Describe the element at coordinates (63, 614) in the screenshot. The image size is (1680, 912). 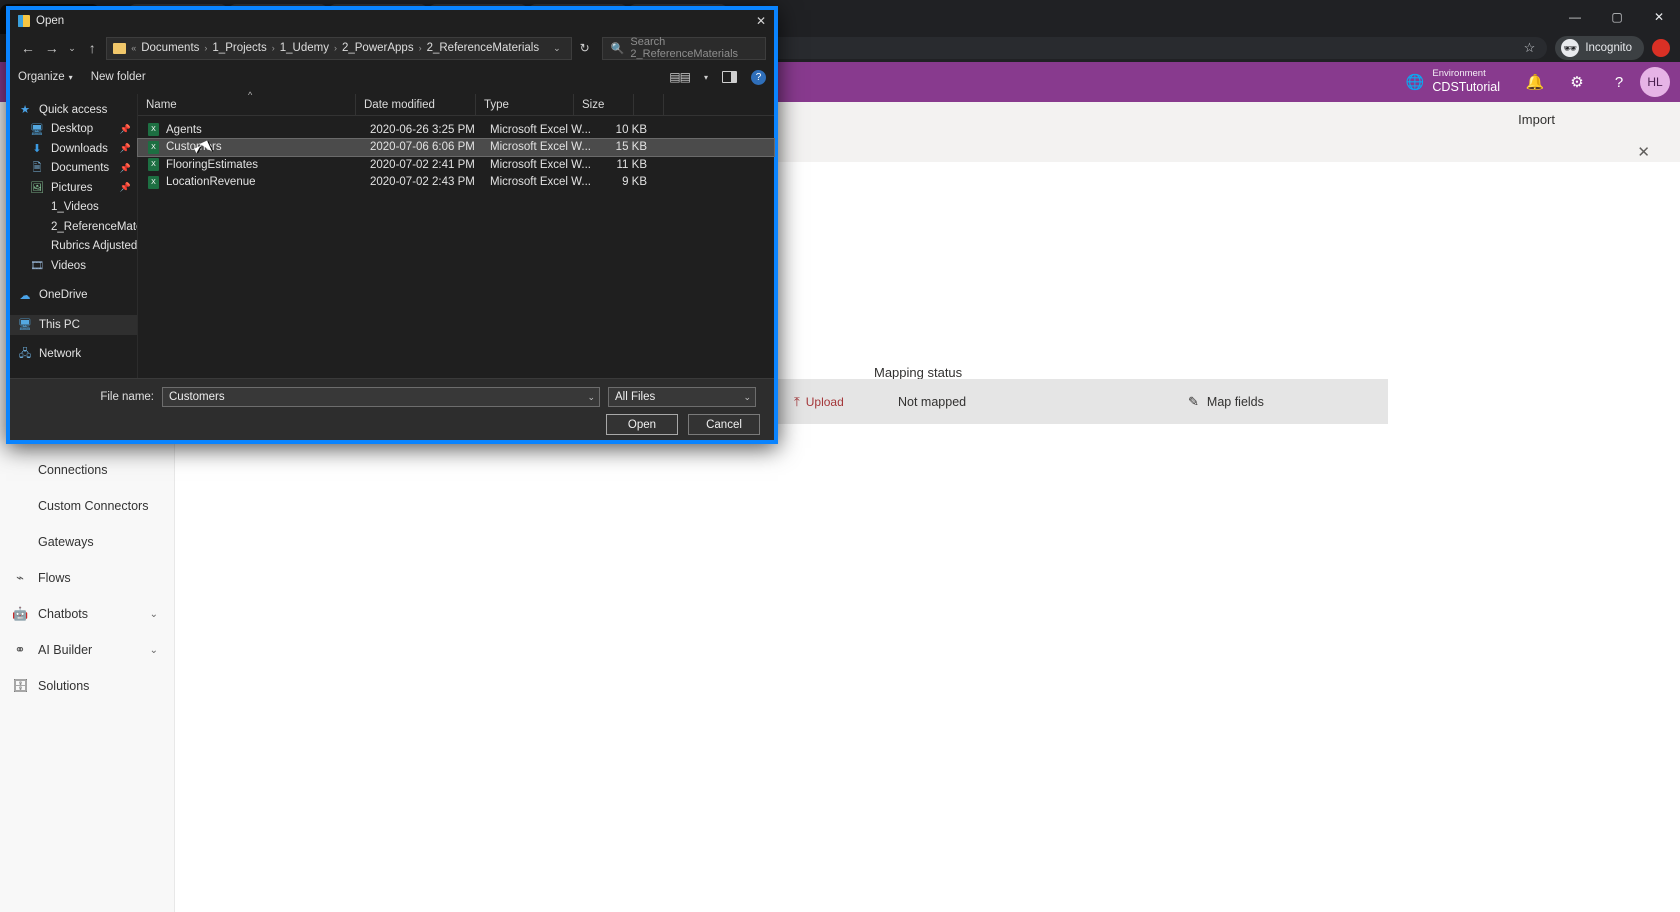
I see `sidebar-item-label: Chatbots` at that location.